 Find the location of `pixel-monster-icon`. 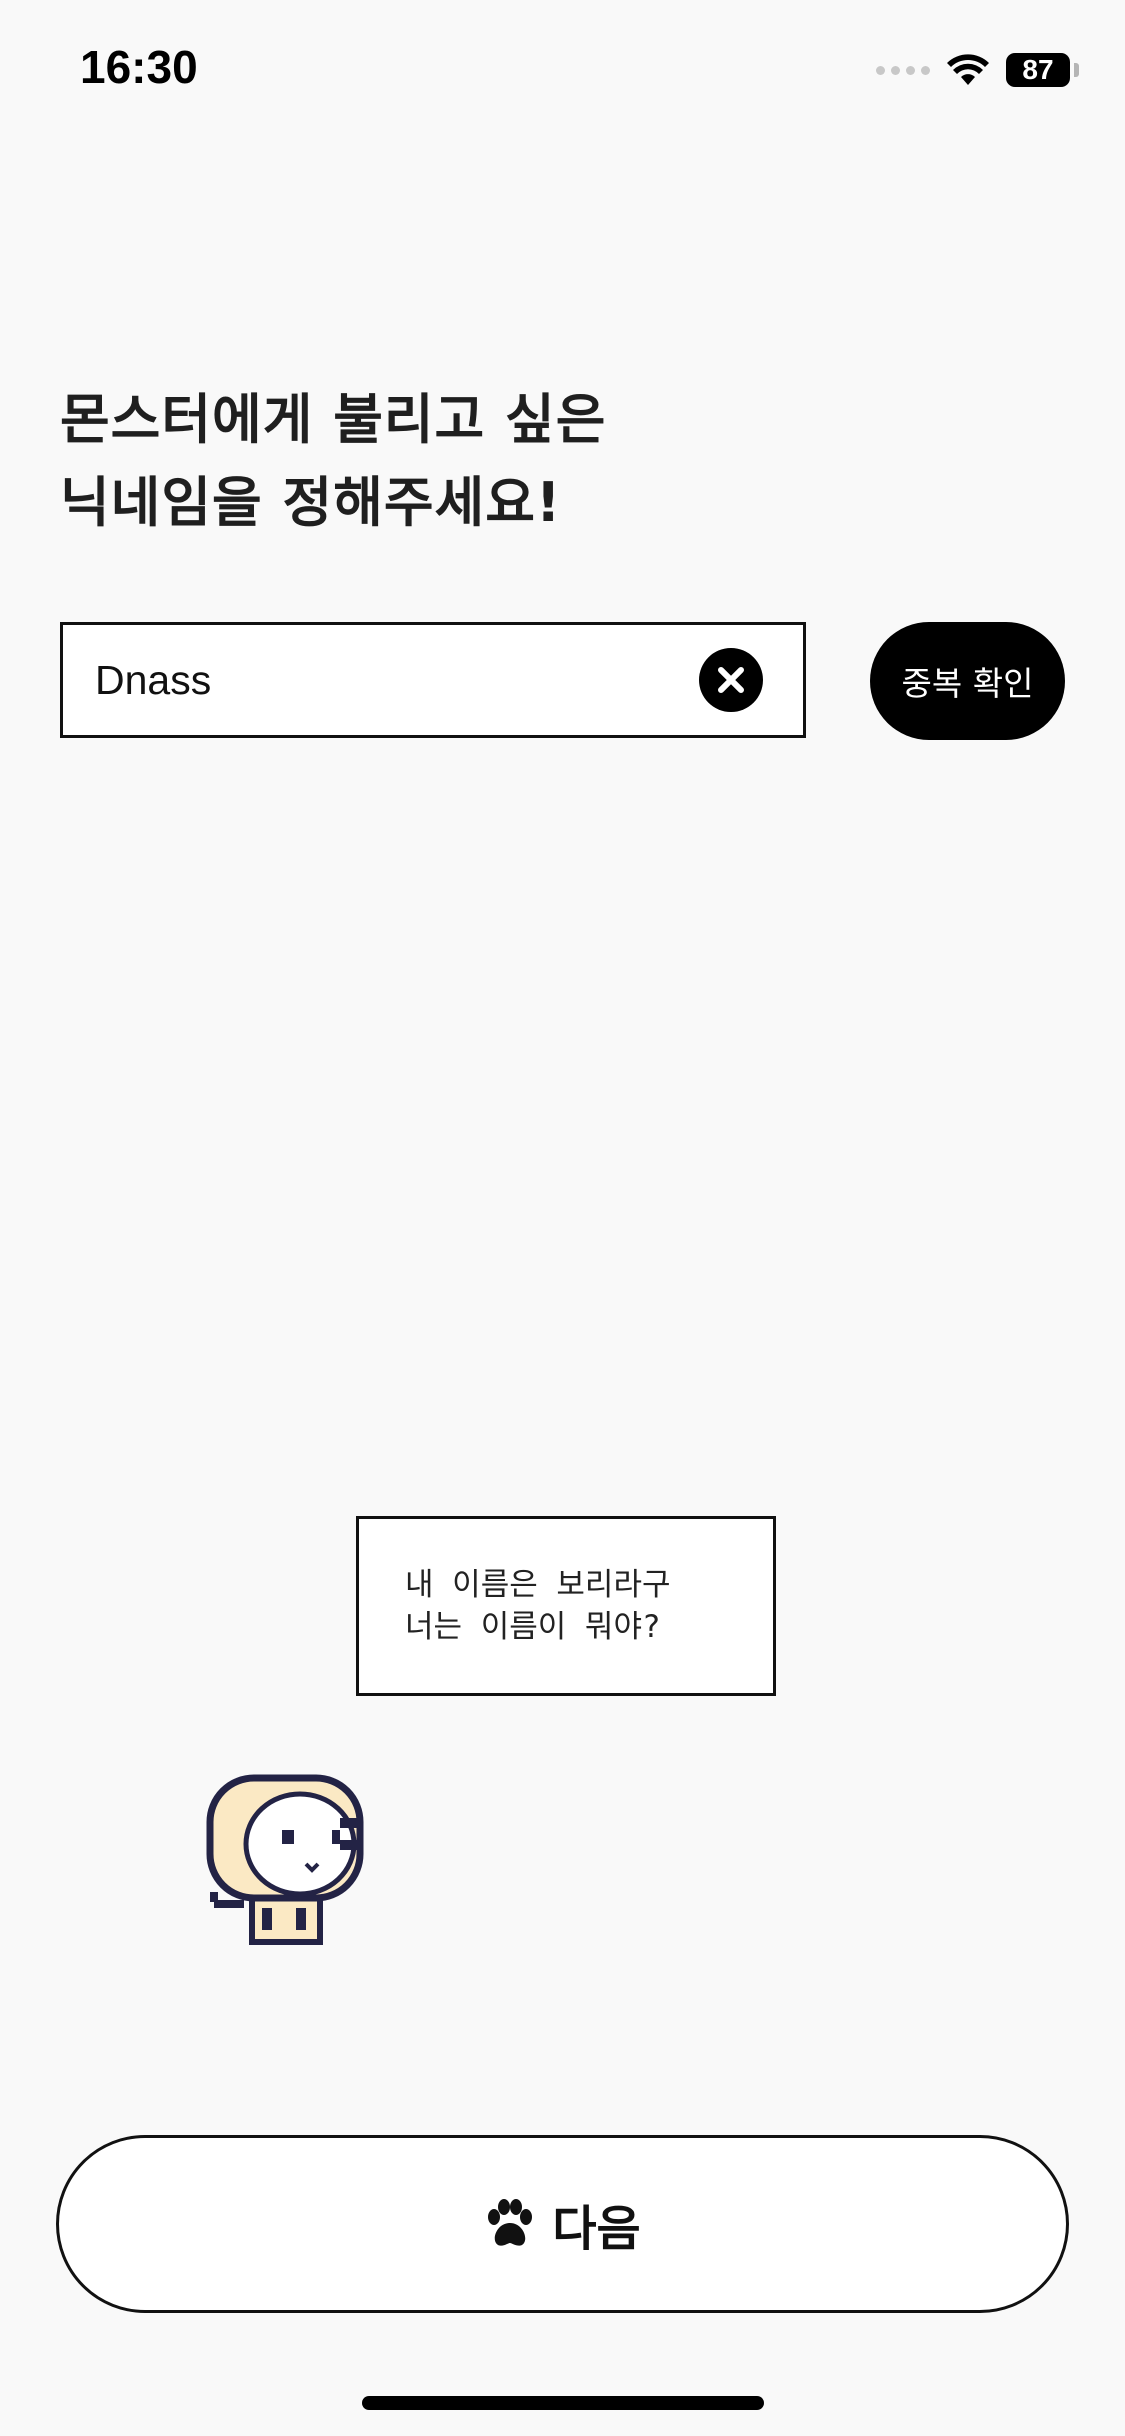

pixel-monster-icon is located at coordinates (285, 1859).